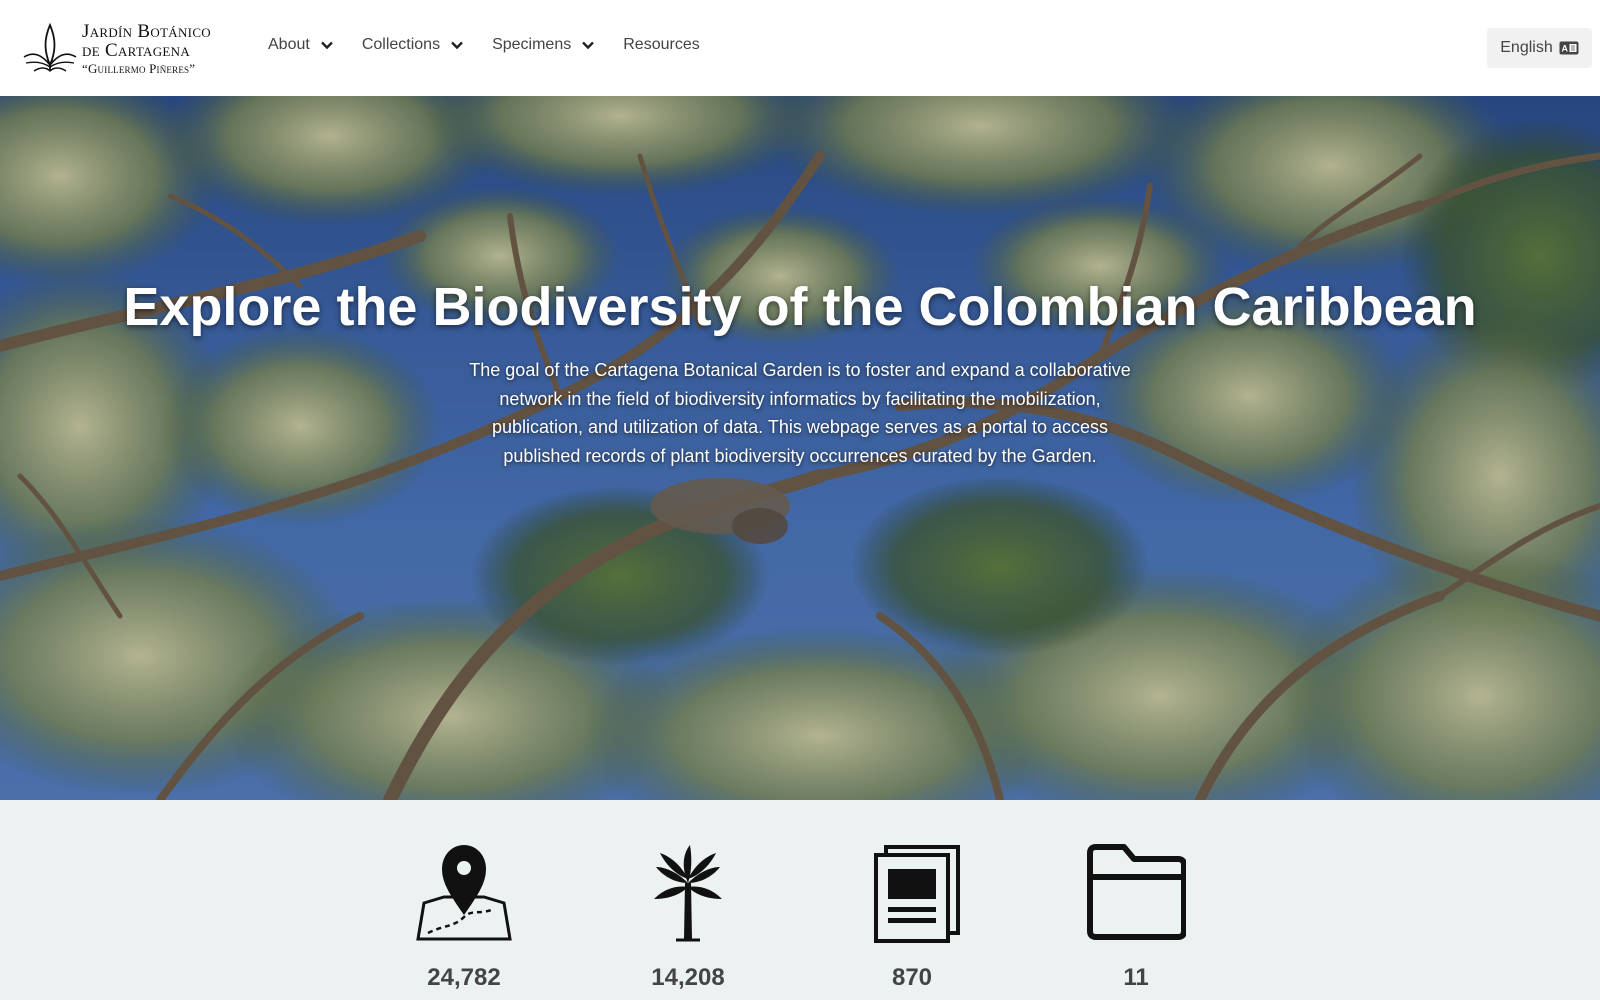  I want to click on nav-collections: Collections, so click(413, 45).